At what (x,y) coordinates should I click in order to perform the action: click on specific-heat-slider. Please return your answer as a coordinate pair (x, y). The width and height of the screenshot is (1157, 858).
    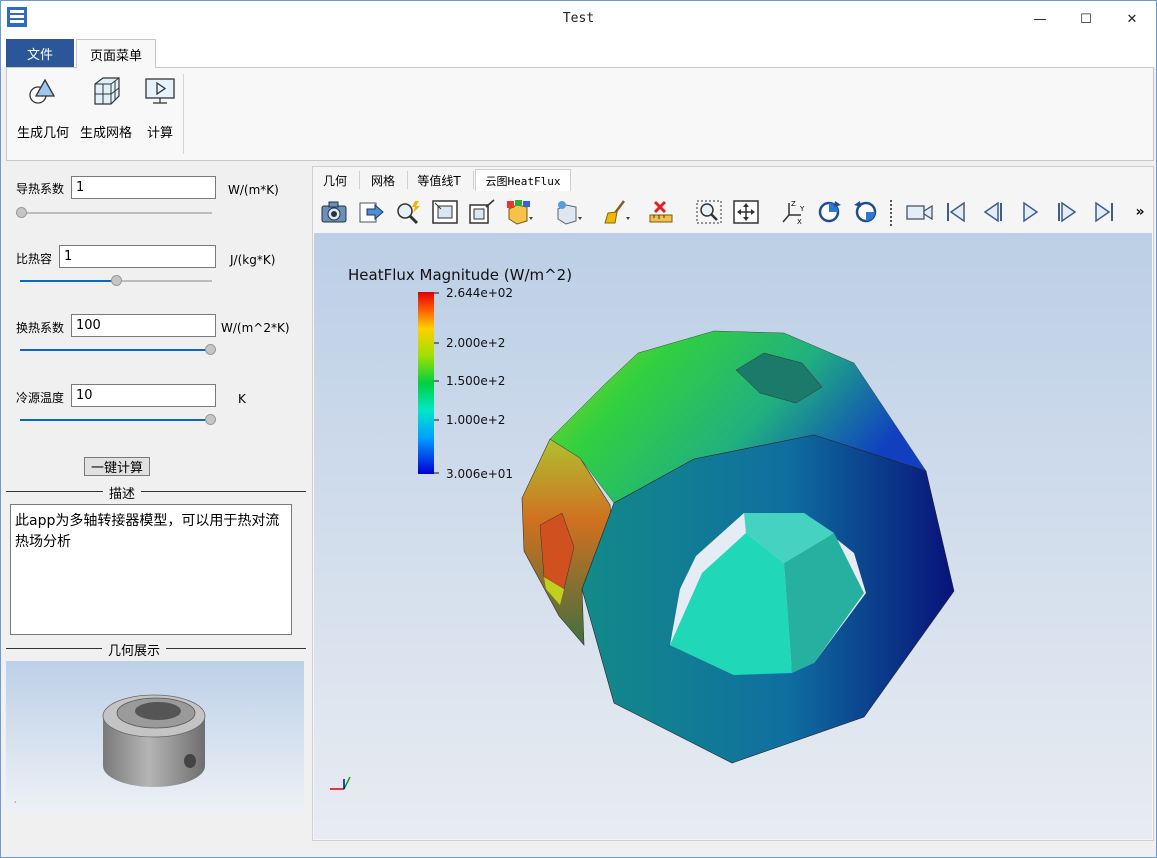
    Looking at the image, I should click on (116, 281).